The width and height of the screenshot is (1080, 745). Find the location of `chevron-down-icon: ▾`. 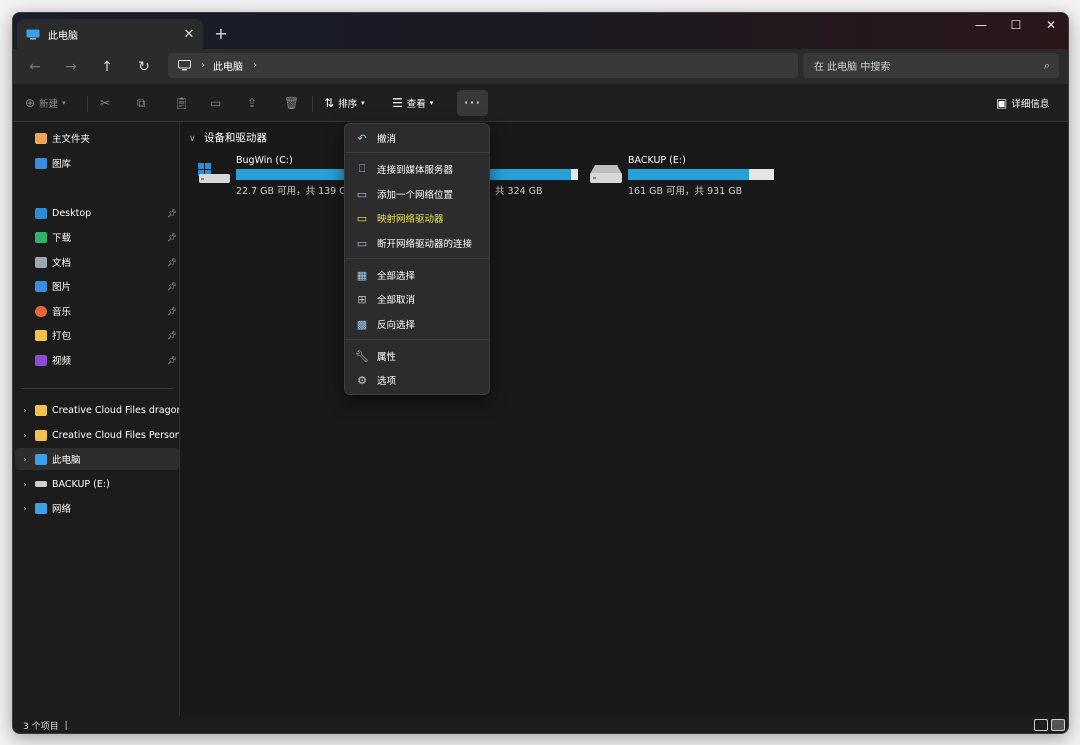

chevron-down-icon: ▾ is located at coordinates (363, 103).